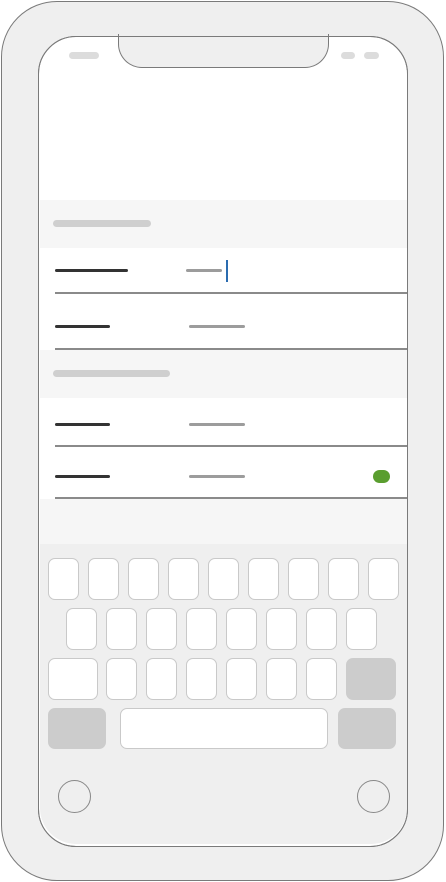 This screenshot has width=446, height=882. Describe the element at coordinates (371, 55) in the screenshot. I see `battery-icon` at that location.